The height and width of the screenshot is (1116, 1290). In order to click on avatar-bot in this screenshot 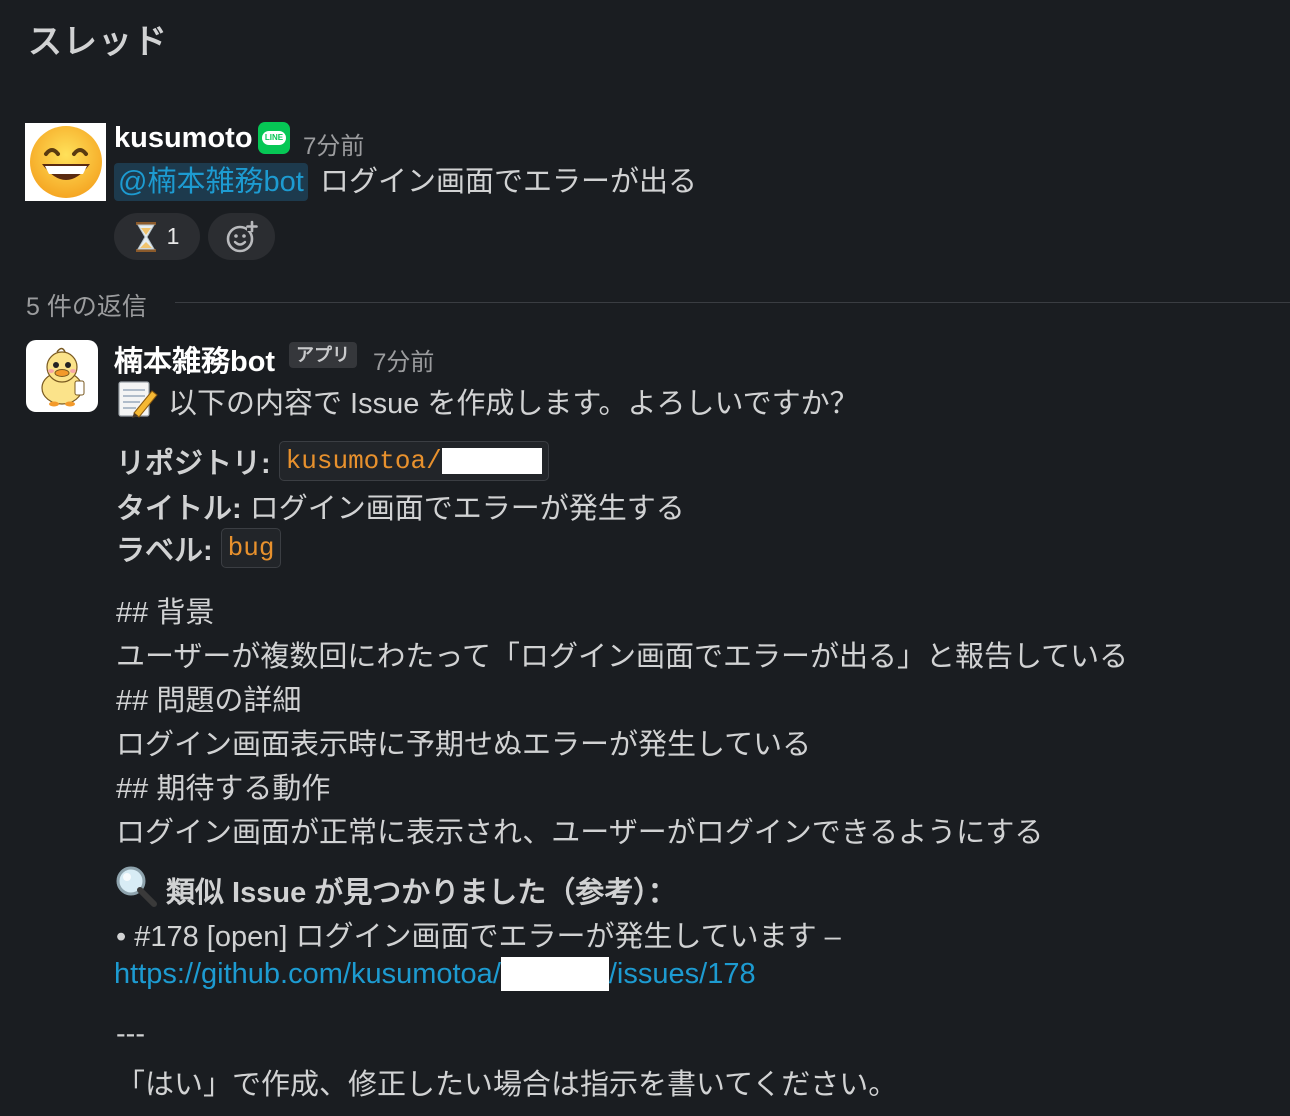, I will do `click(62, 376)`.